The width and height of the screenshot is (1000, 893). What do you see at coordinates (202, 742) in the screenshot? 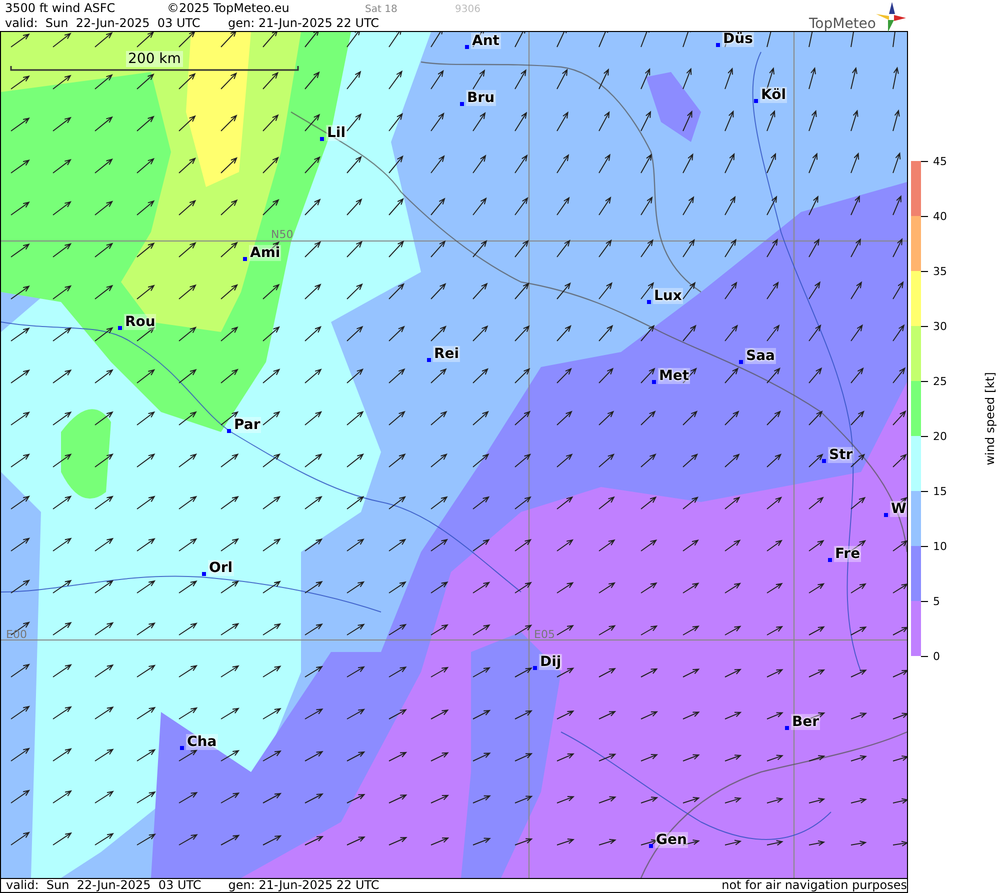
I see `city-label: Cha` at bounding box center [202, 742].